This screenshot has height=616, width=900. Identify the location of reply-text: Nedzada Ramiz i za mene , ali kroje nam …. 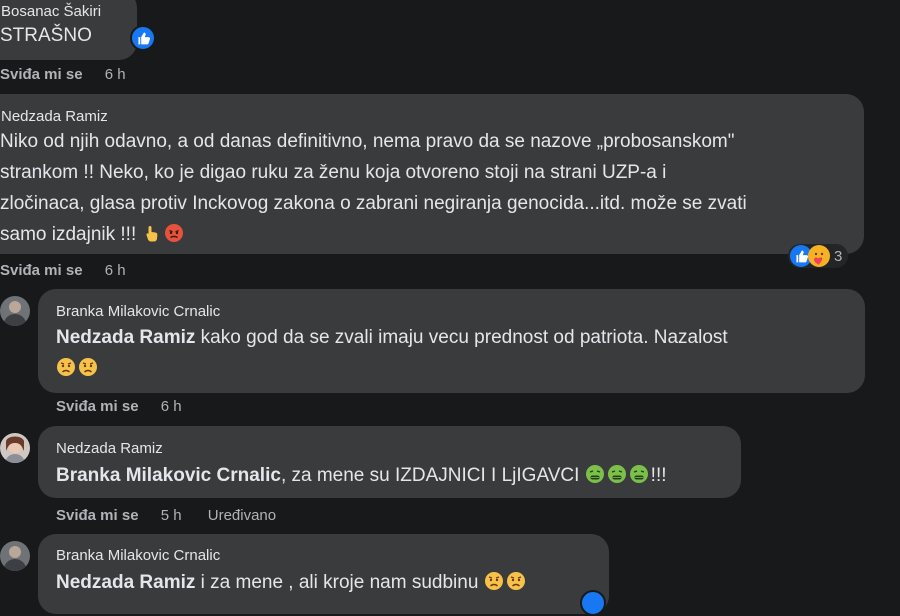
(331, 582).